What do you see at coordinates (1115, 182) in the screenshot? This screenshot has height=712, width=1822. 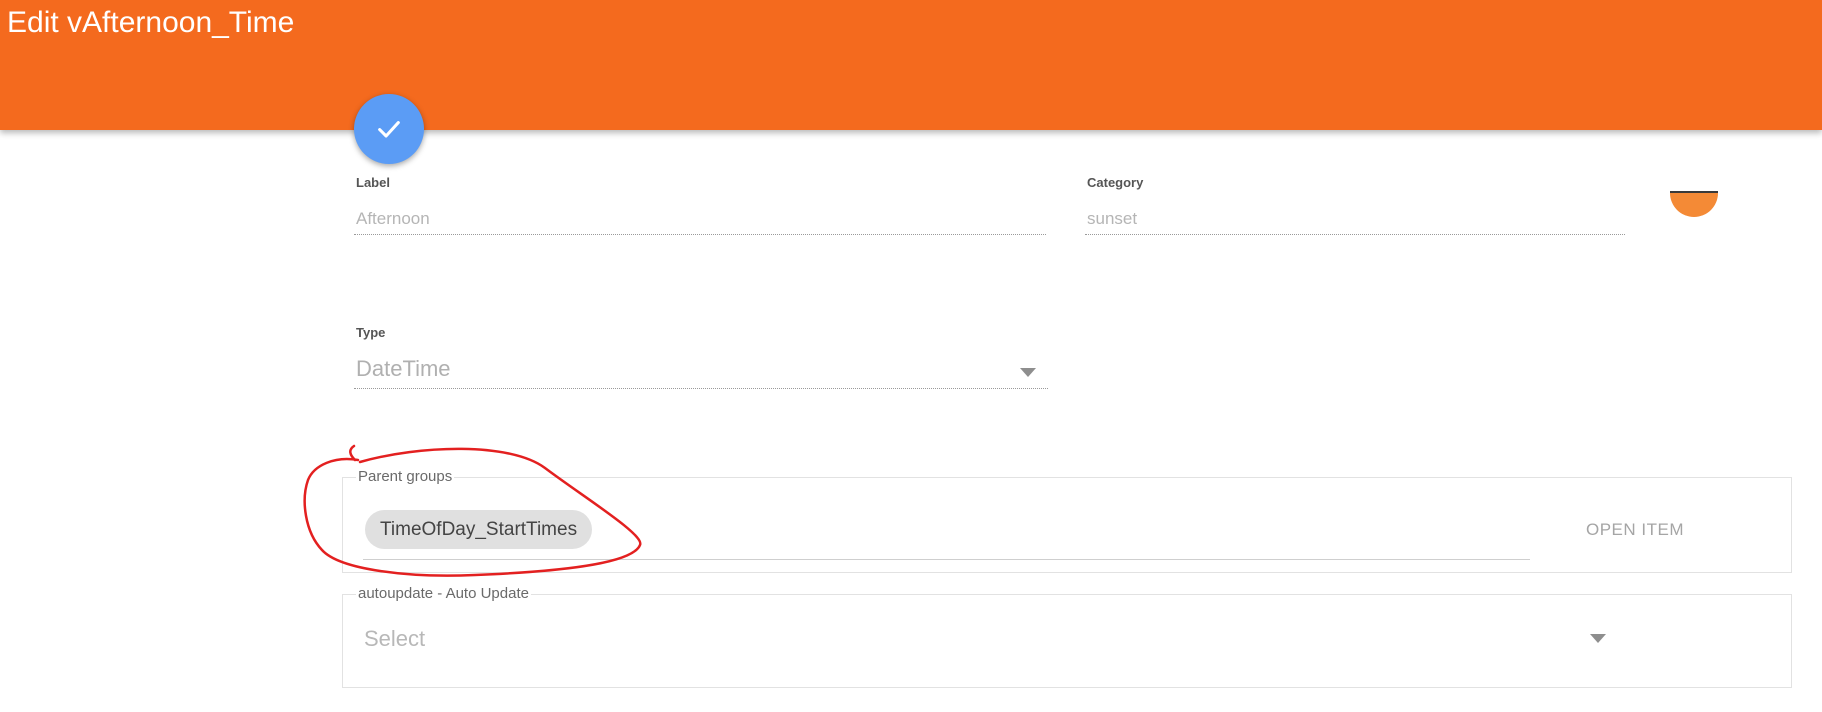 I see `category-field-caption: Category` at bounding box center [1115, 182].